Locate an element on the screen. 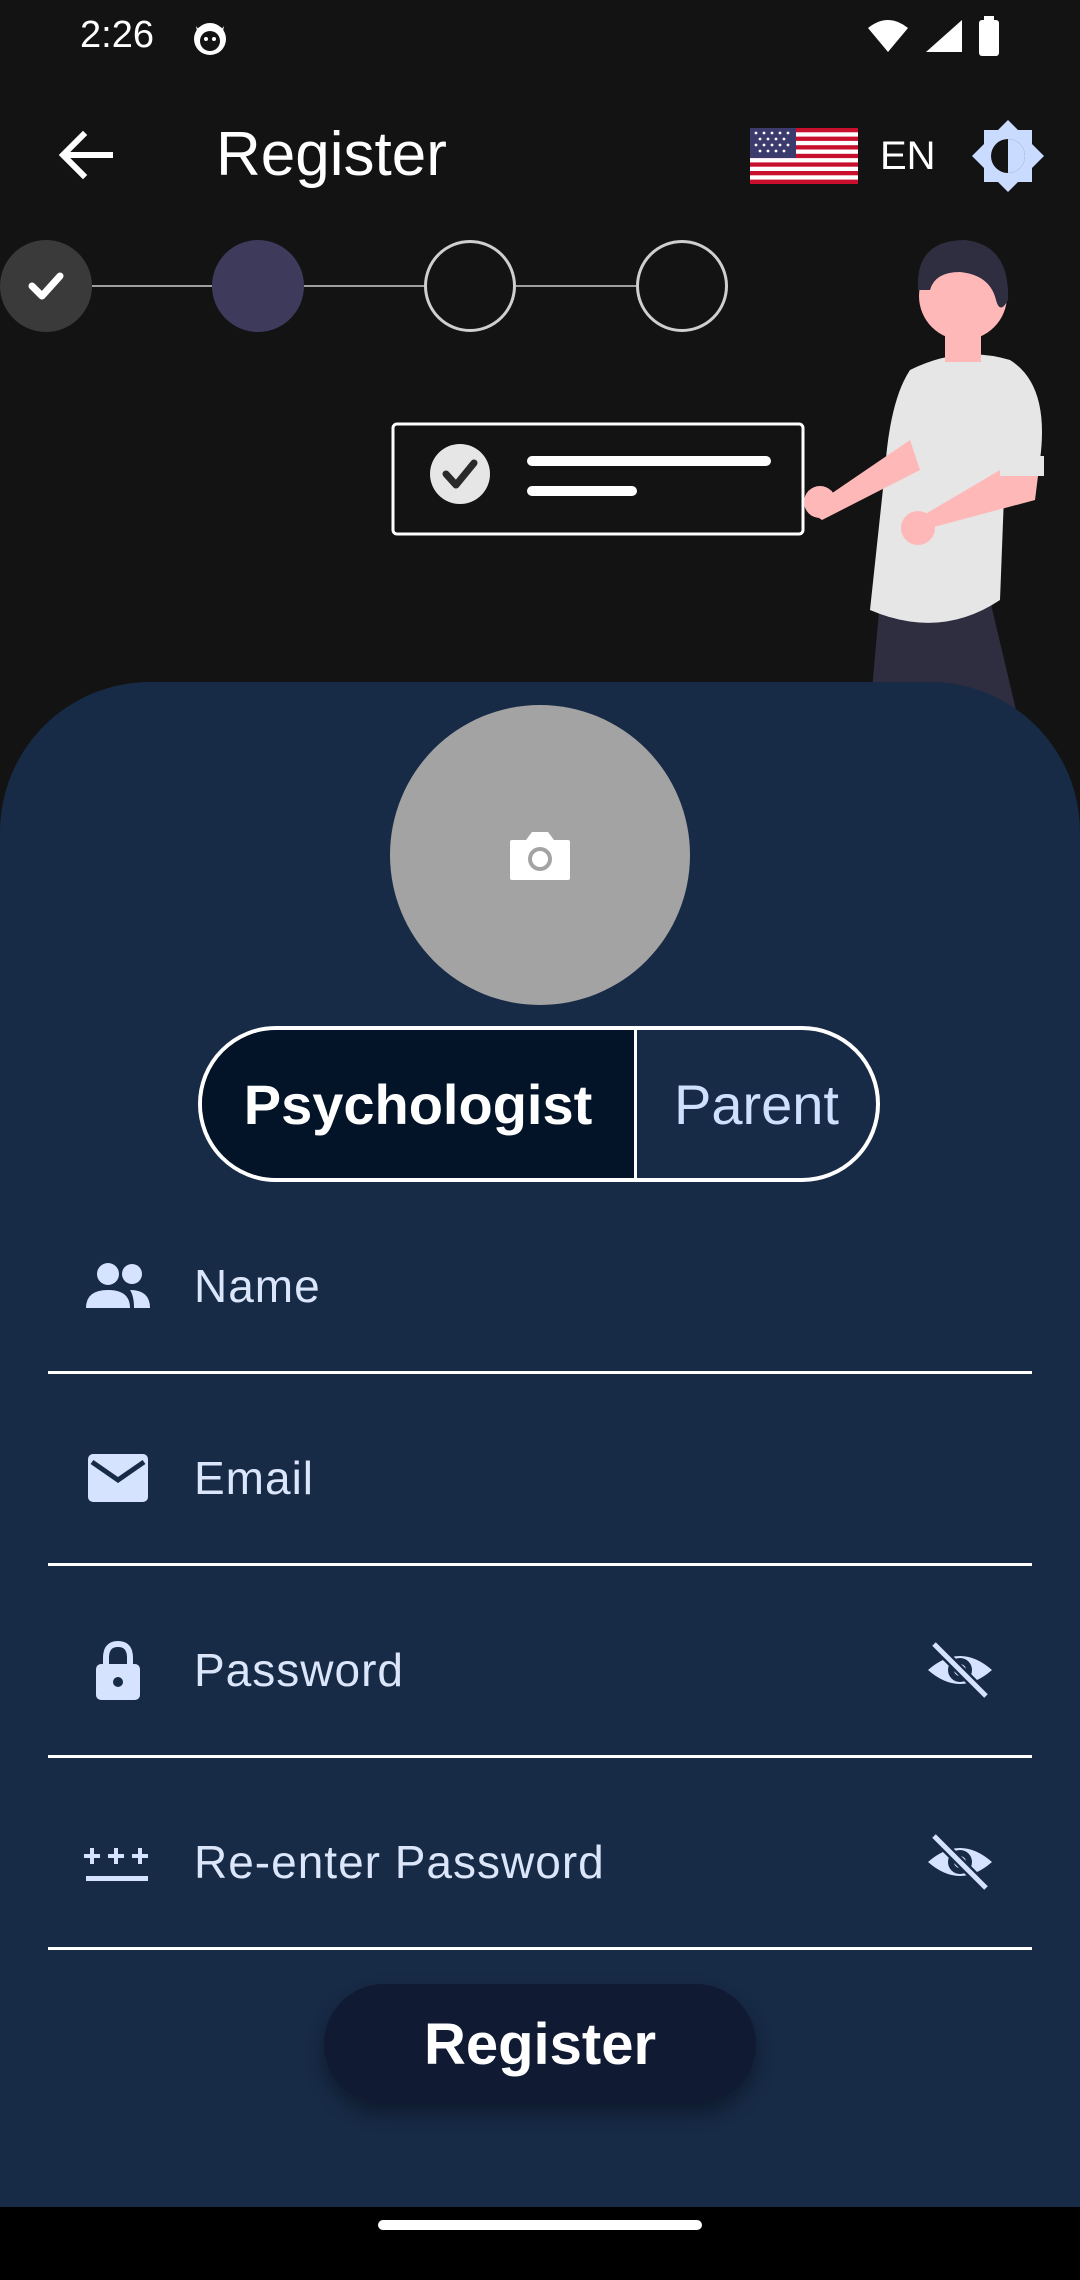  role-toggle: Psychologist Parent is located at coordinates (539, 1104).